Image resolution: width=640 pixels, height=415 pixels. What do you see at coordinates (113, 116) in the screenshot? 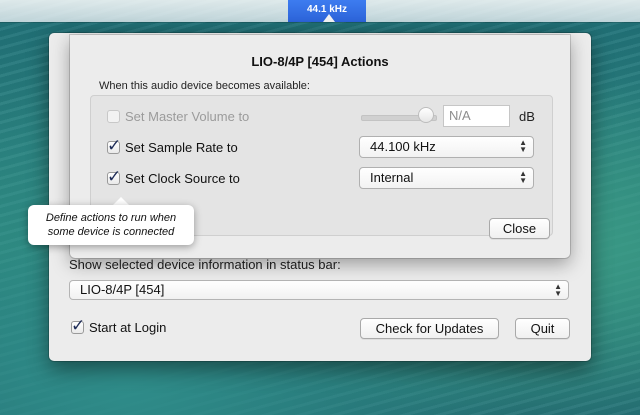
I see `master-volume-checkbox` at bounding box center [113, 116].